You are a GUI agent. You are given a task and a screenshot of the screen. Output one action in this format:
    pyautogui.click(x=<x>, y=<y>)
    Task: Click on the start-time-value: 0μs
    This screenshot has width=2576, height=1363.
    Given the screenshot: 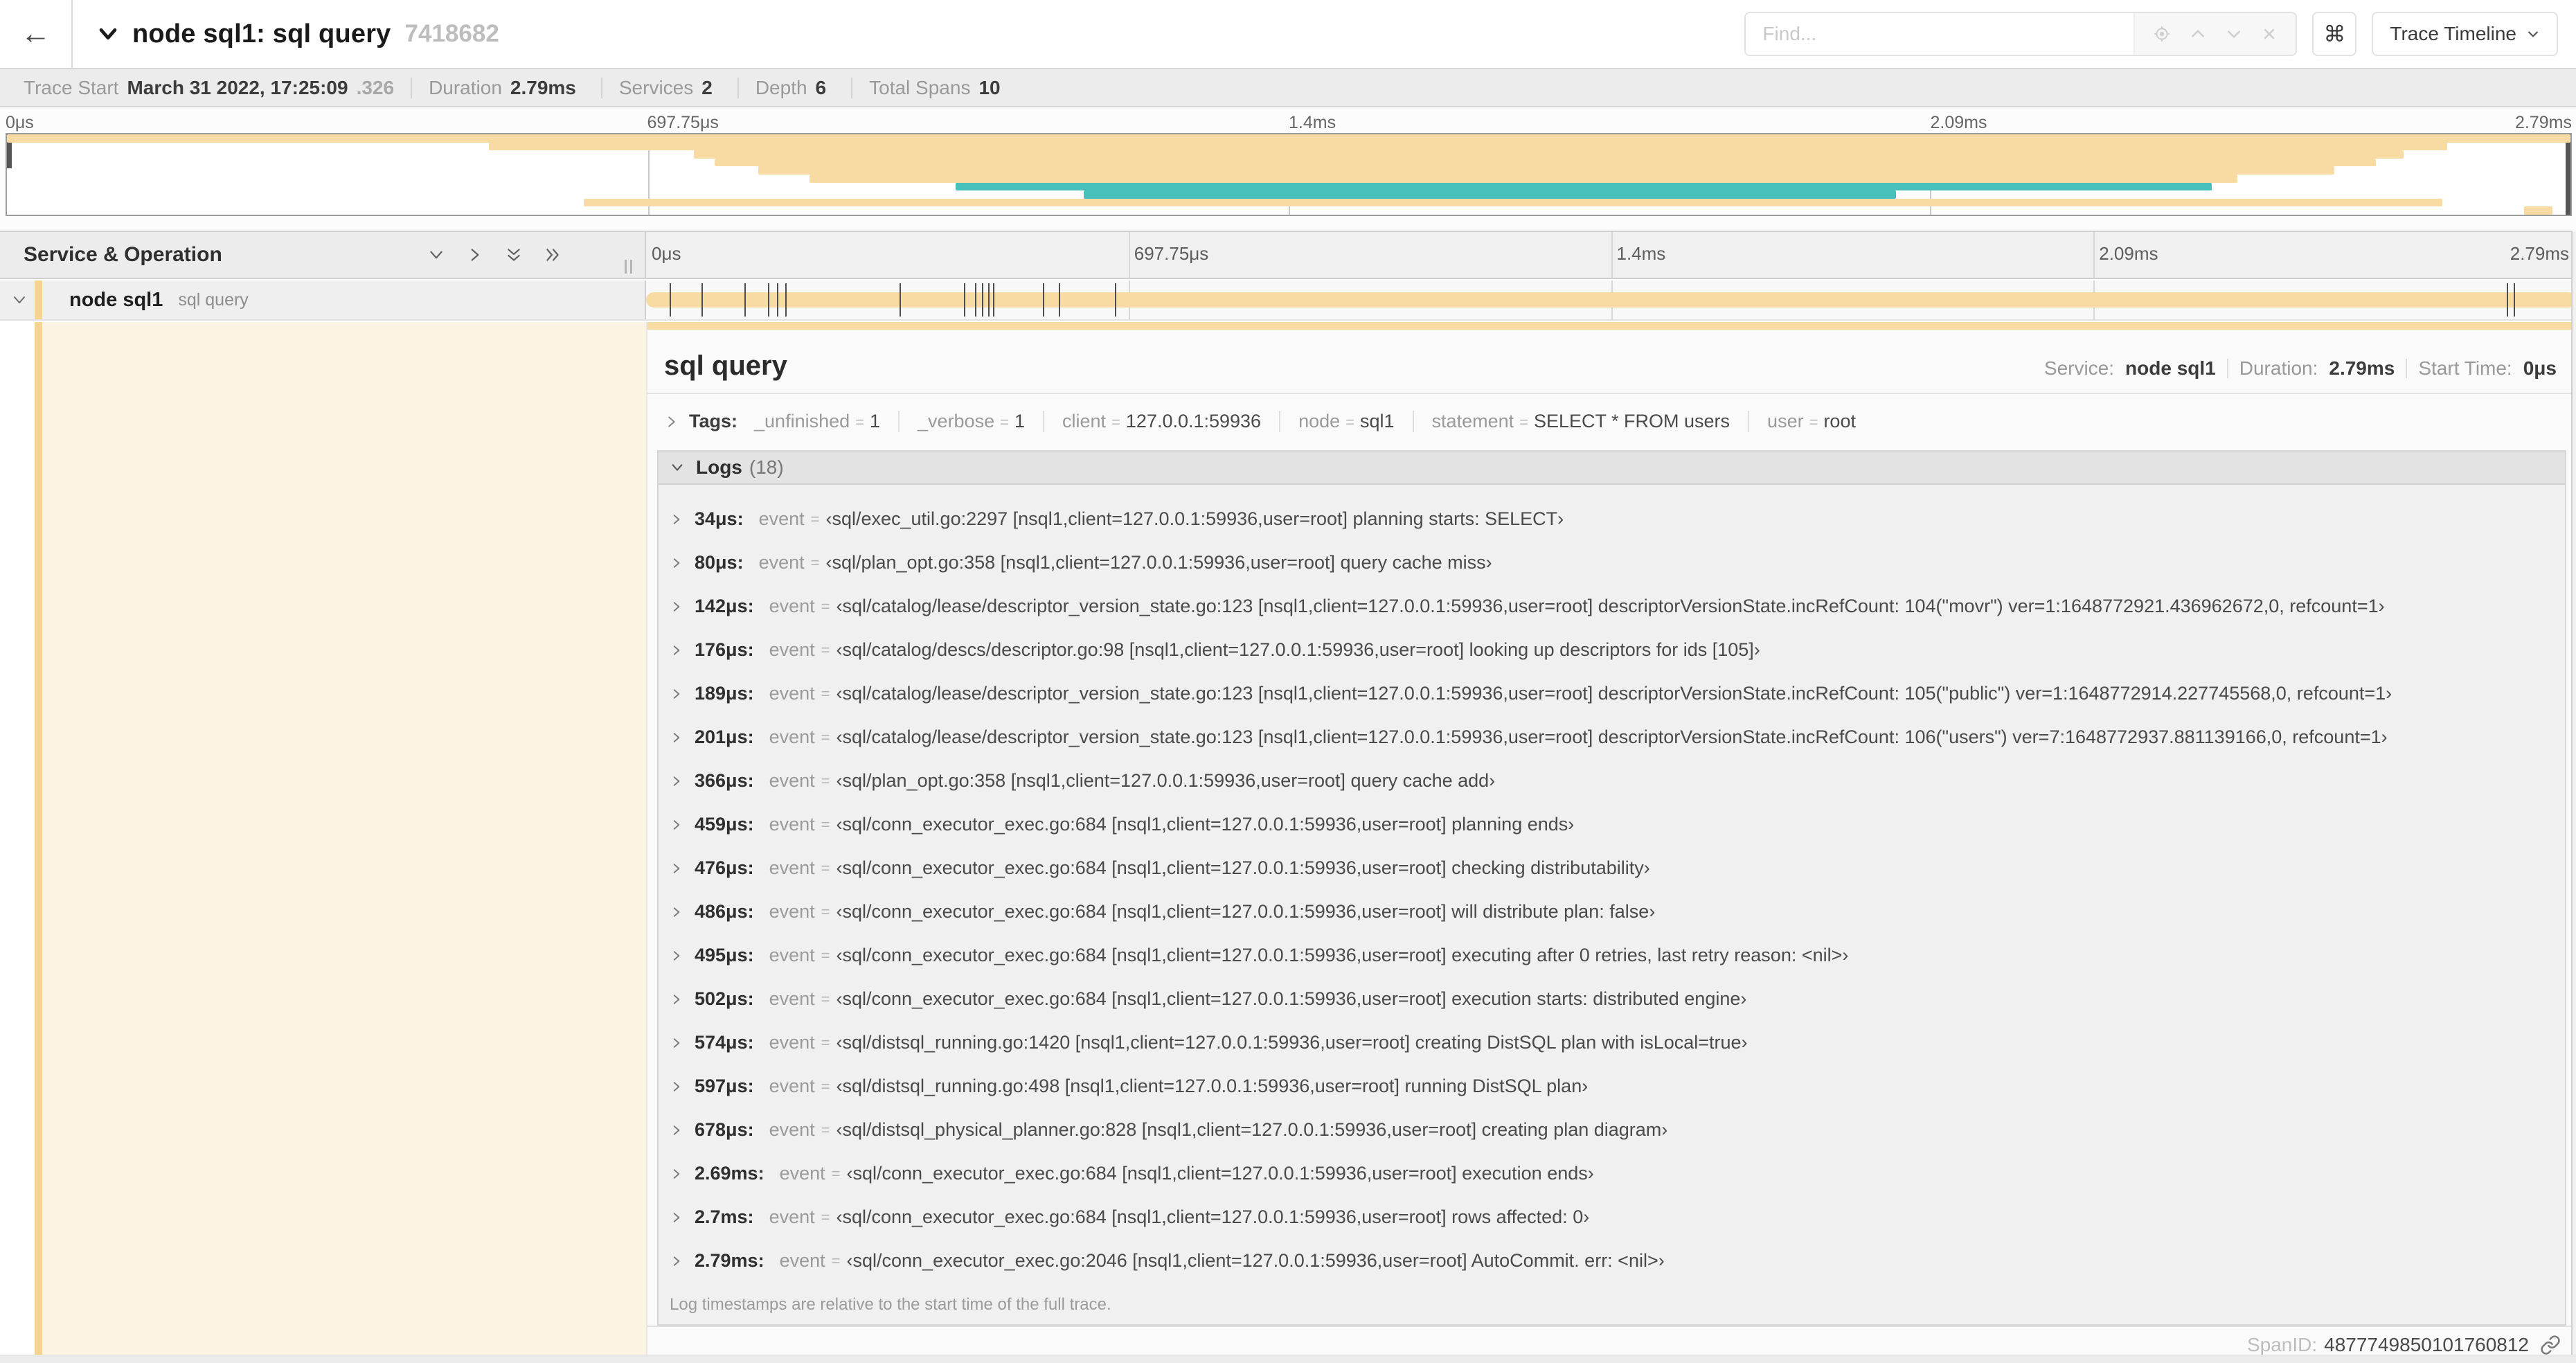 What is the action you would take?
    pyautogui.click(x=2540, y=369)
    